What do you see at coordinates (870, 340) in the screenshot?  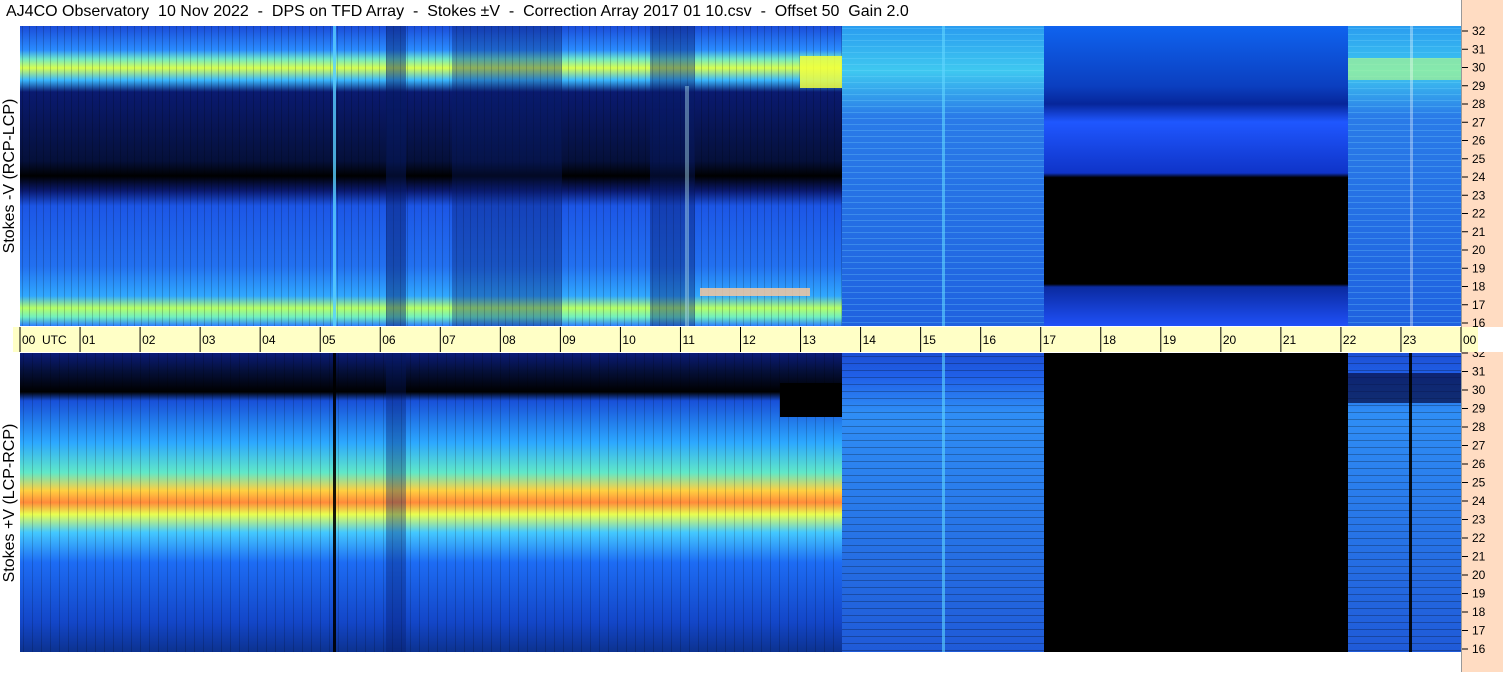 I see `time-tick-label: 14` at bounding box center [870, 340].